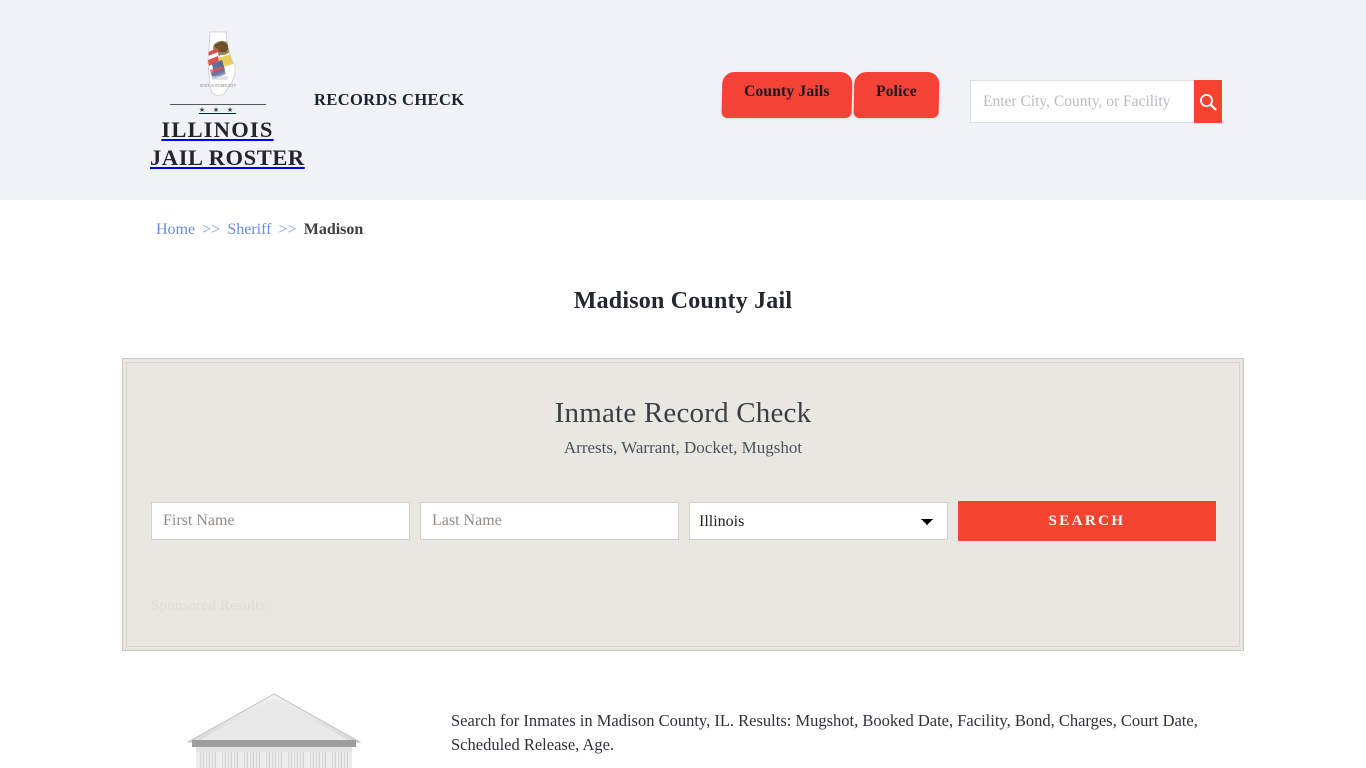 The height and width of the screenshot is (768, 1366). I want to click on breadcrumb-current: Madison, so click(333, 229).